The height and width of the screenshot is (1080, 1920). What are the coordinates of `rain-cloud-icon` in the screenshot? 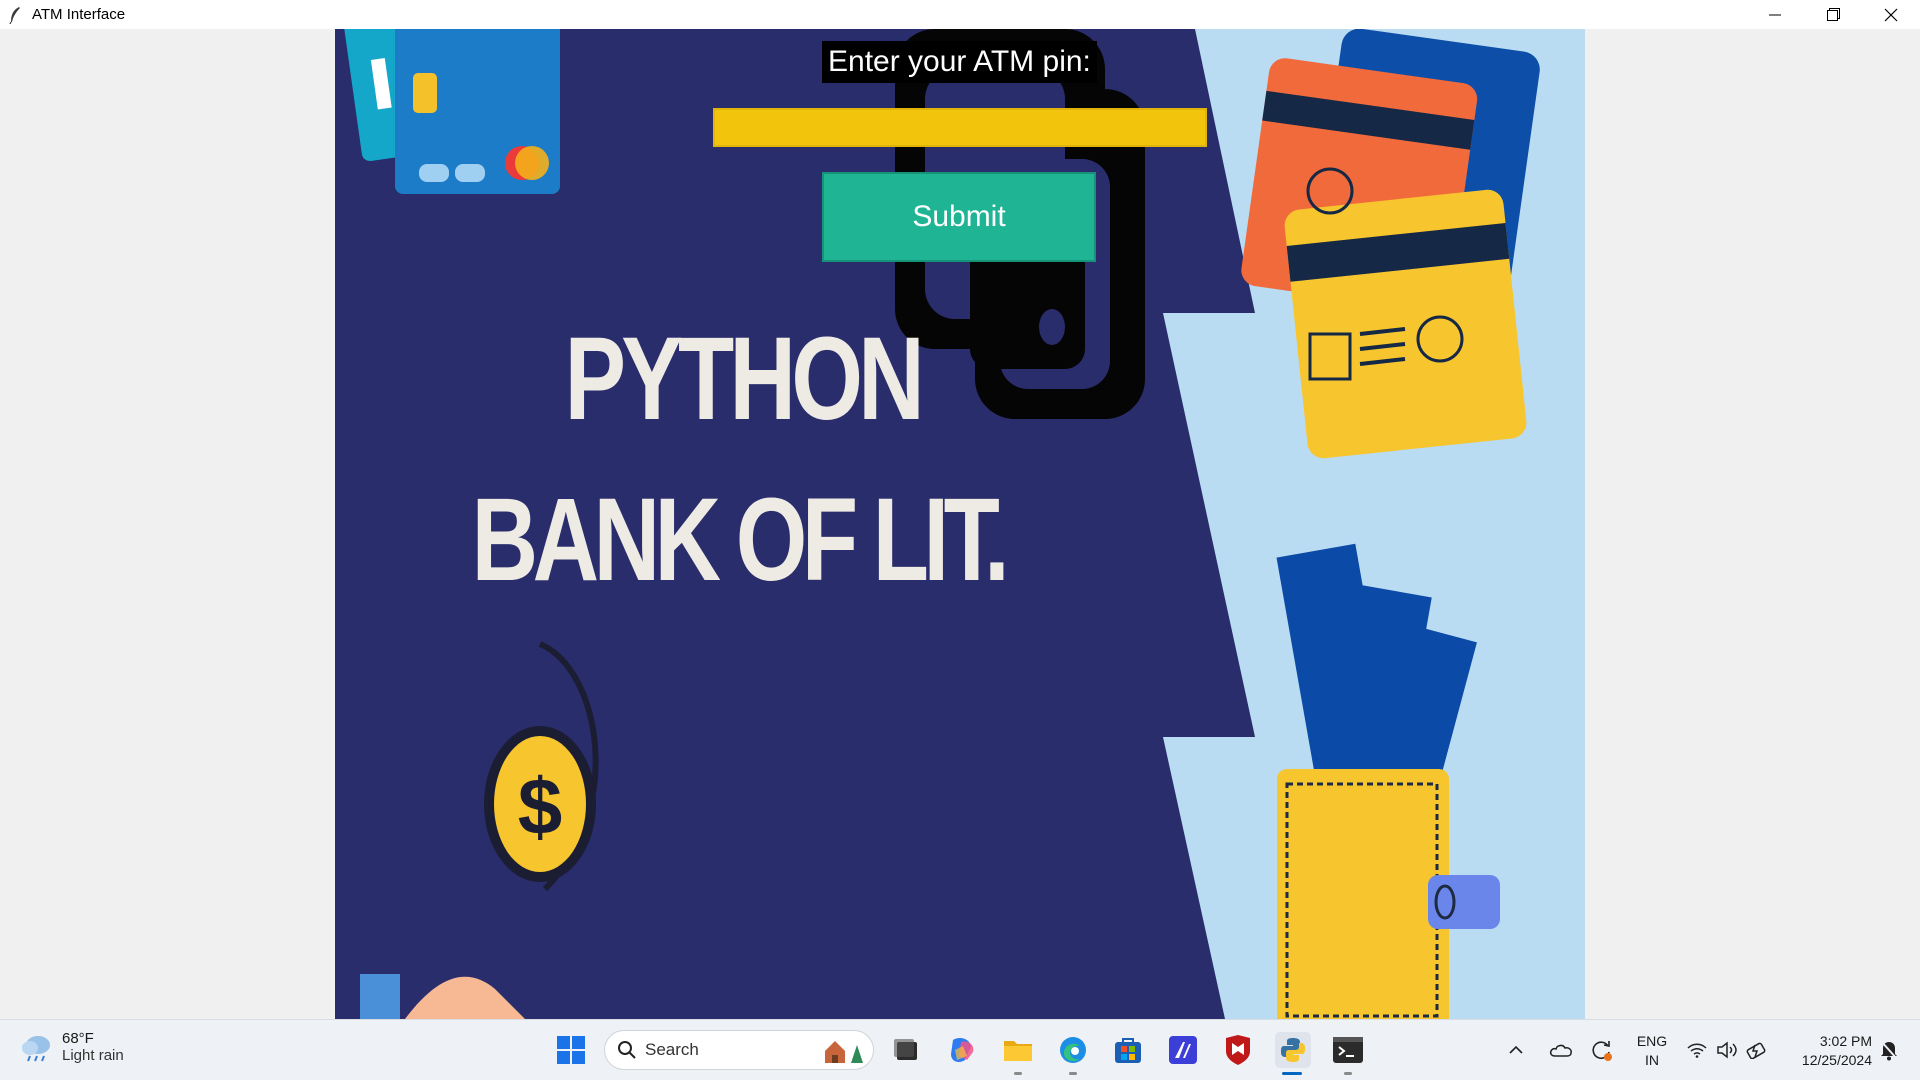 It's located at (36, 1049).